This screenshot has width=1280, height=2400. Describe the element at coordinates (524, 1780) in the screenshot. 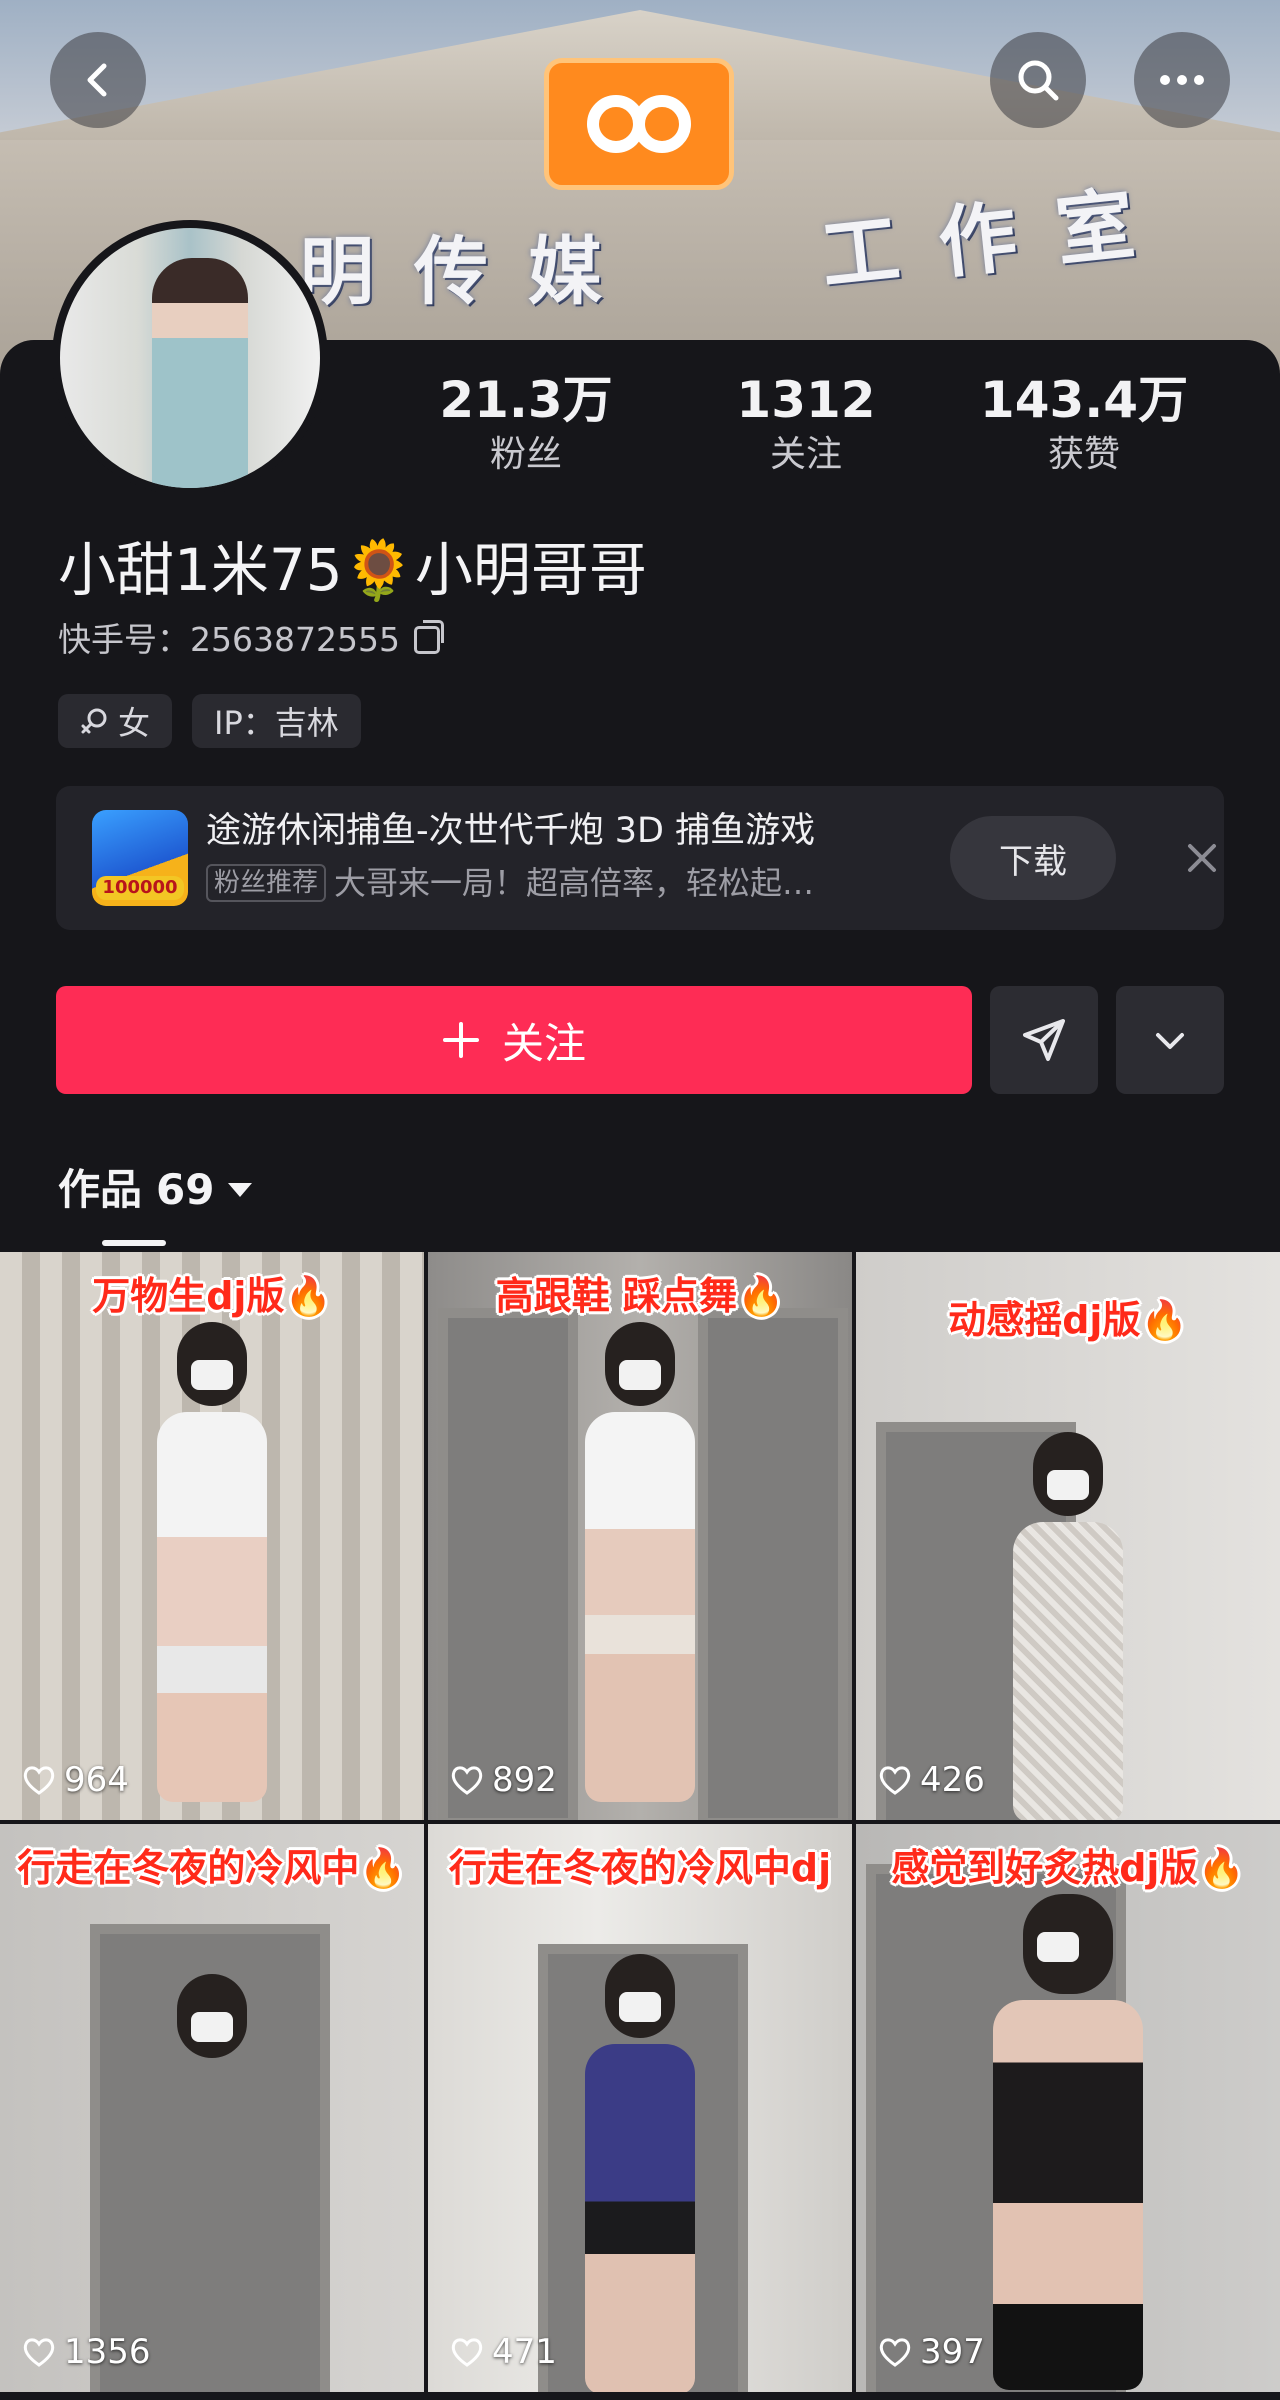

I see `video-likes-count: 892` at that location.